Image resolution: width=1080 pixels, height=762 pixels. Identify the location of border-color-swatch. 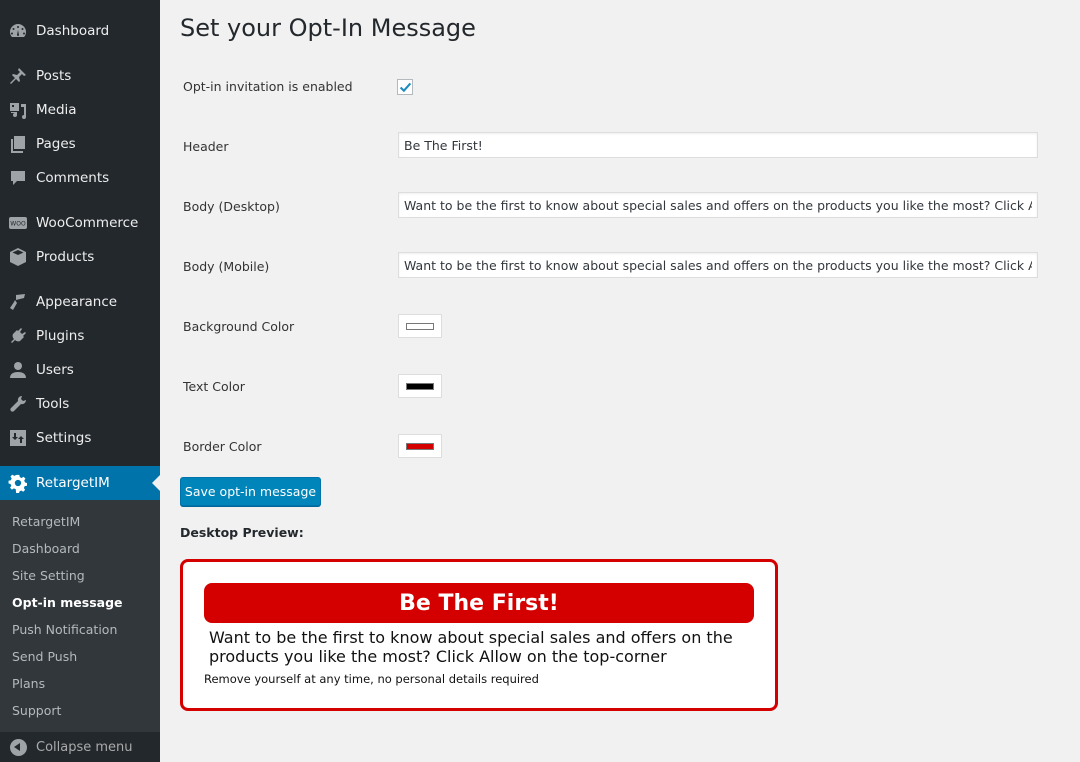
(420, 446).